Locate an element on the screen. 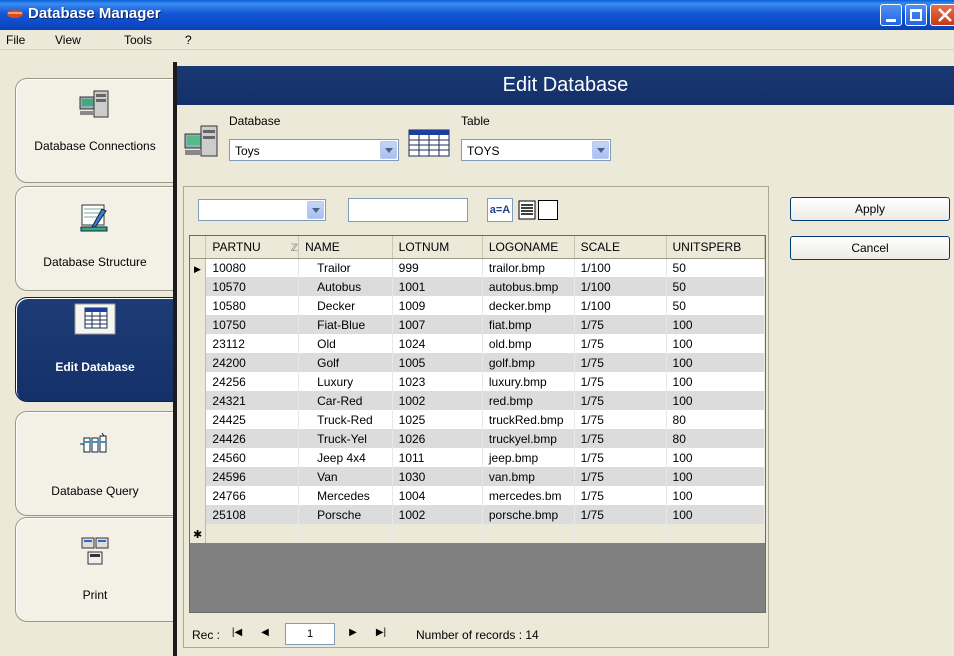 This screenshot has height=656, width=954. table-cell: Luxury is located at coordinates (345, 381).